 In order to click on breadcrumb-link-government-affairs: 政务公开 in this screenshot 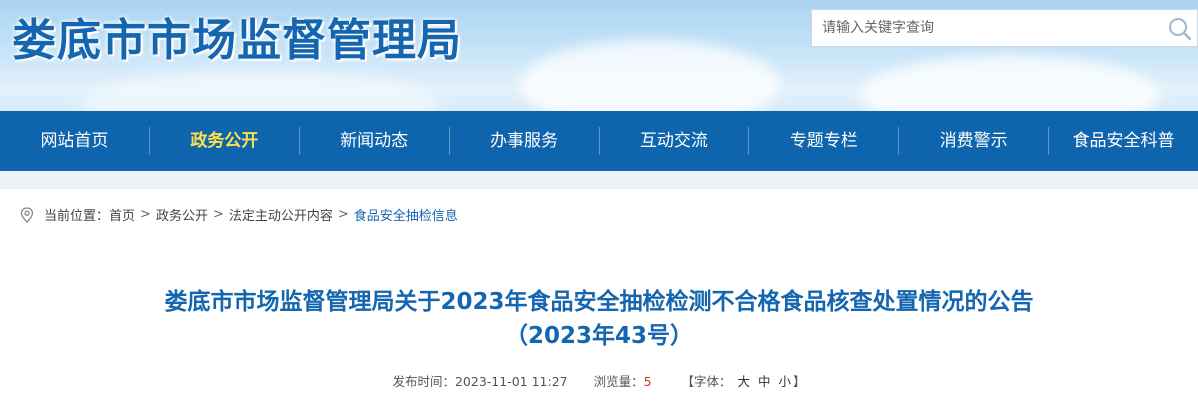, I will do `click(182, 214)`.